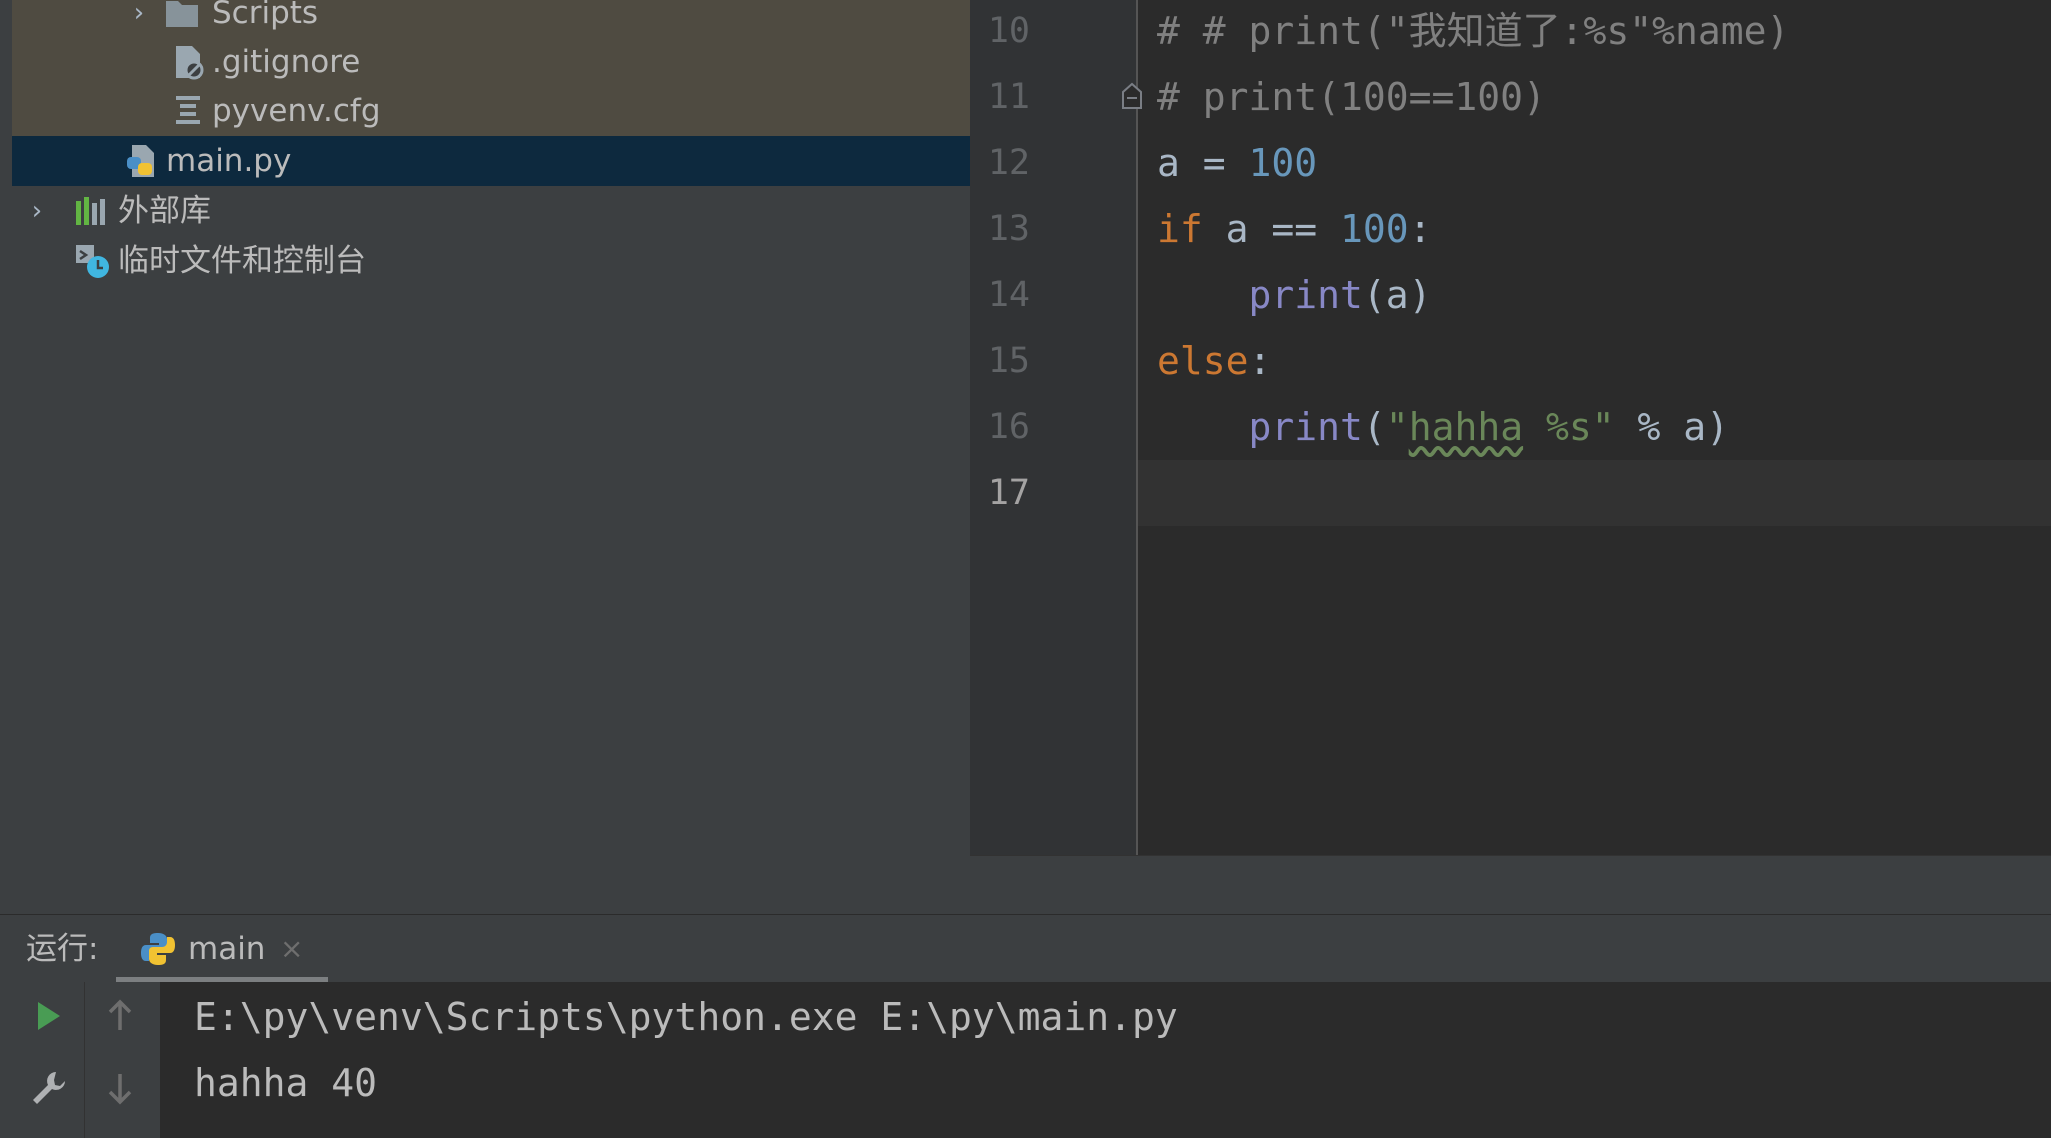 The image size is (2051, 1138). I want to click on tree-item-label: pyvenv.cfg, so click(296, 111).